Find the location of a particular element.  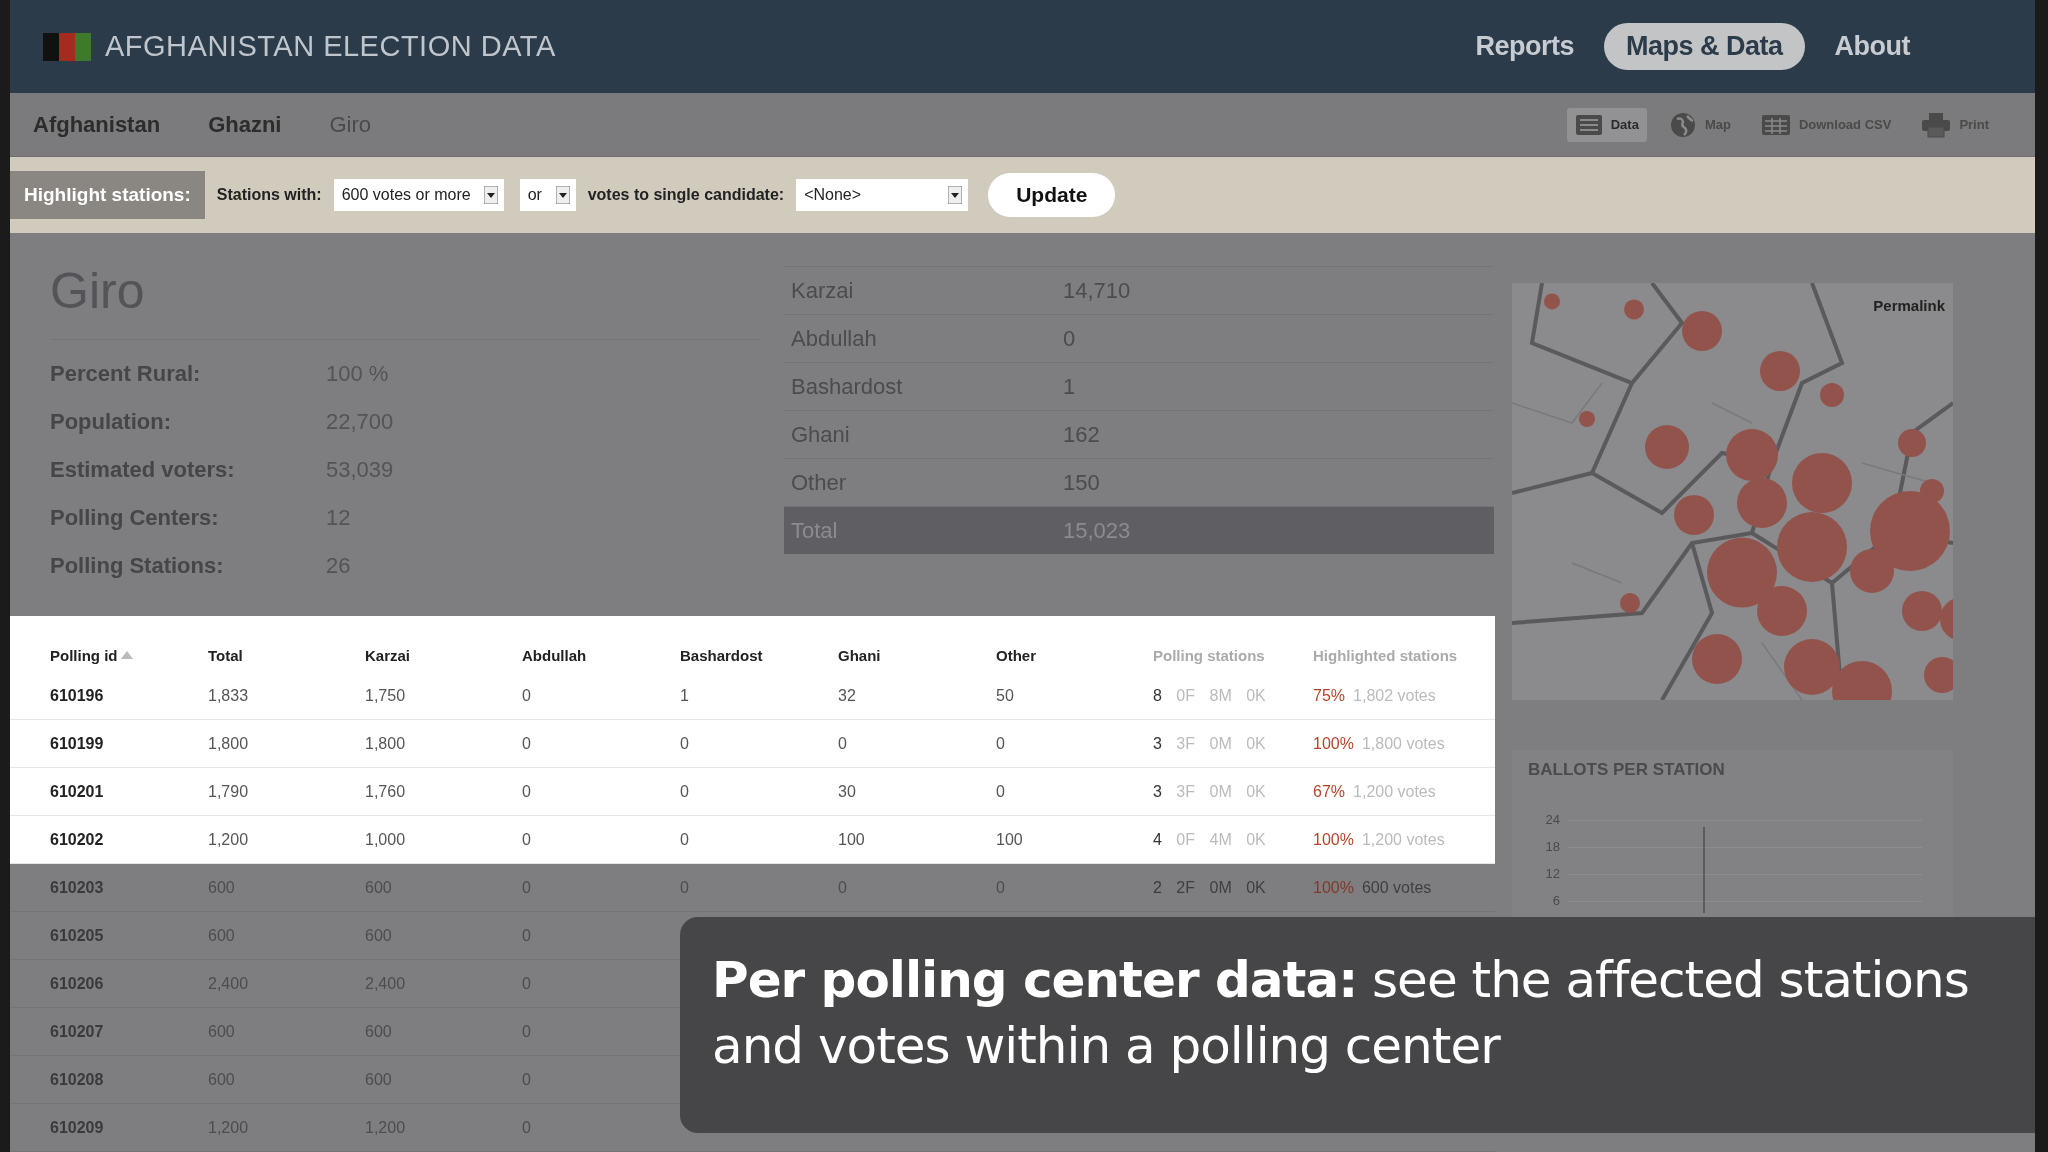

table-cell-text: 610196 is located at coordinates (77, 695).